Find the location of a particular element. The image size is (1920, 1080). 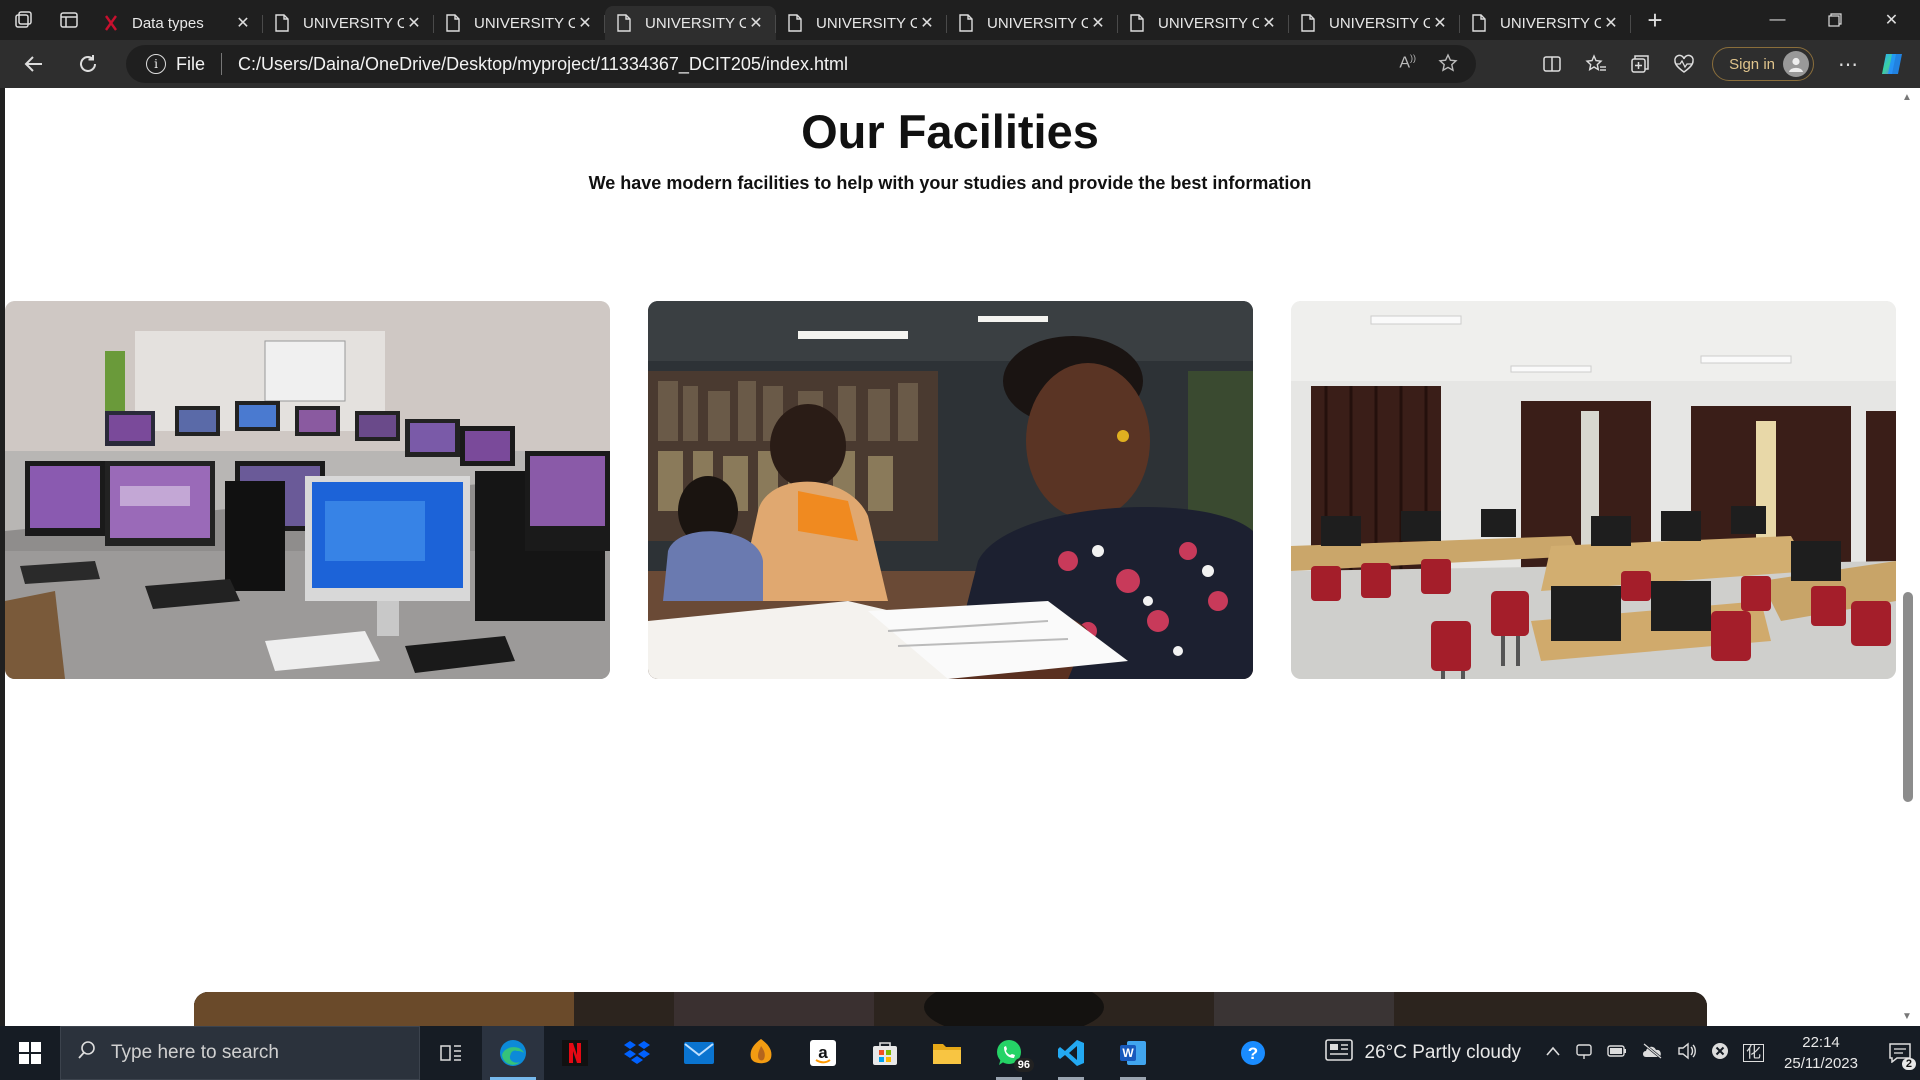

scheme-label: File is located at coordinates (191, 63).